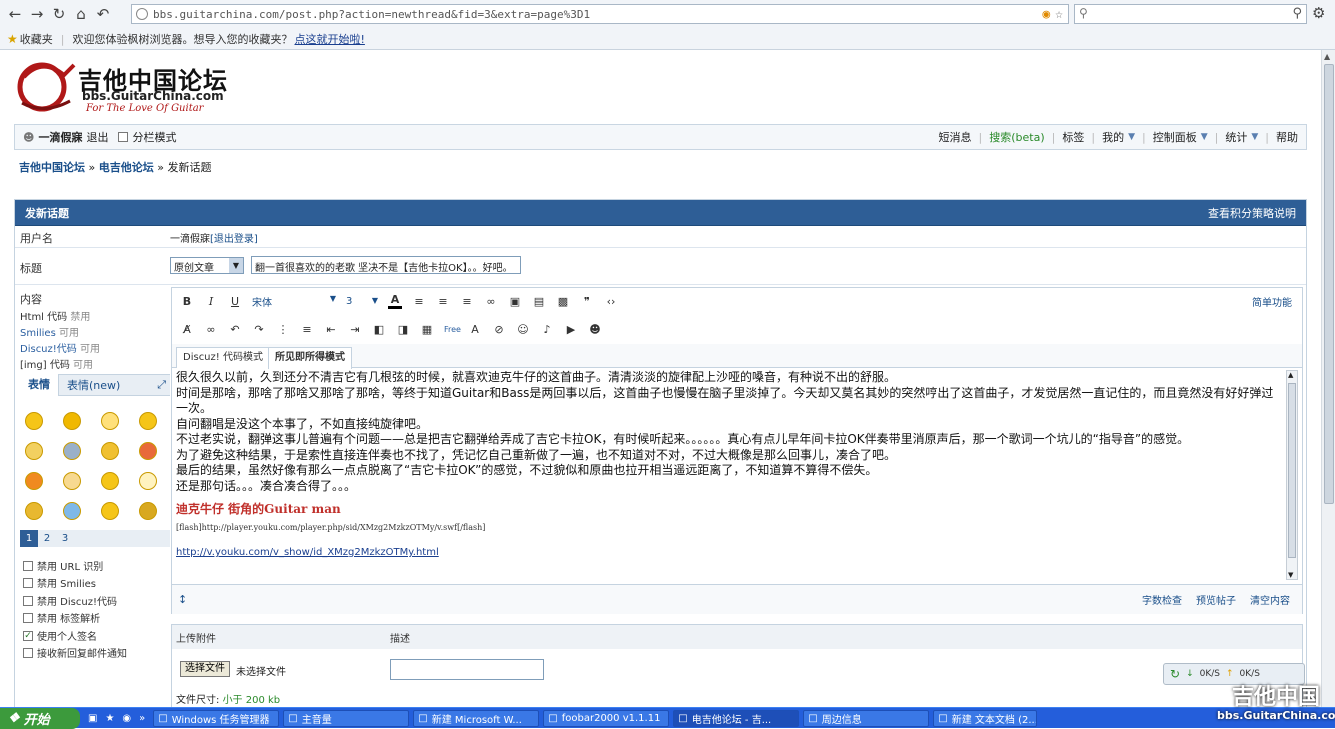 The height and width of the screenshot is (729, 1335). Describe the element at coordinates (1318, 13) in the screenshot. I see `wrench-icon: ⚙` at that location.